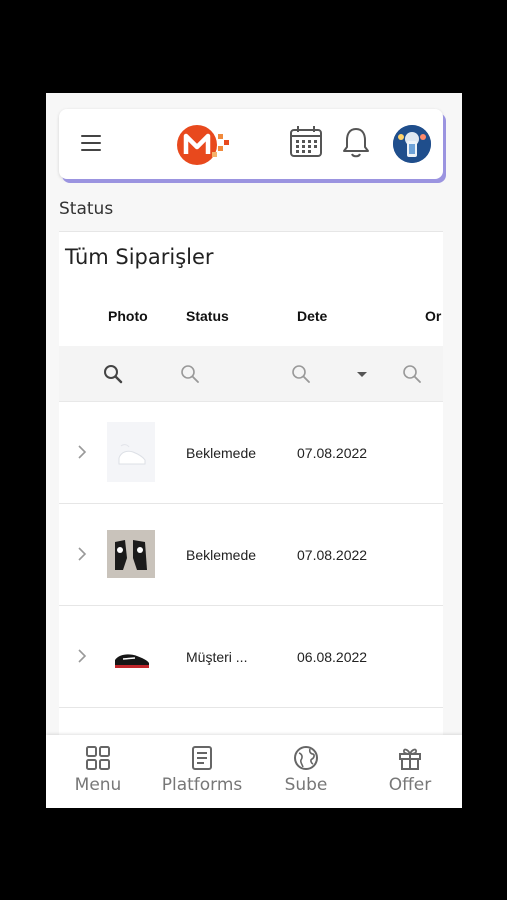  I want to click on table-header-row: Photo Status Dete Or, so click(251, 315).